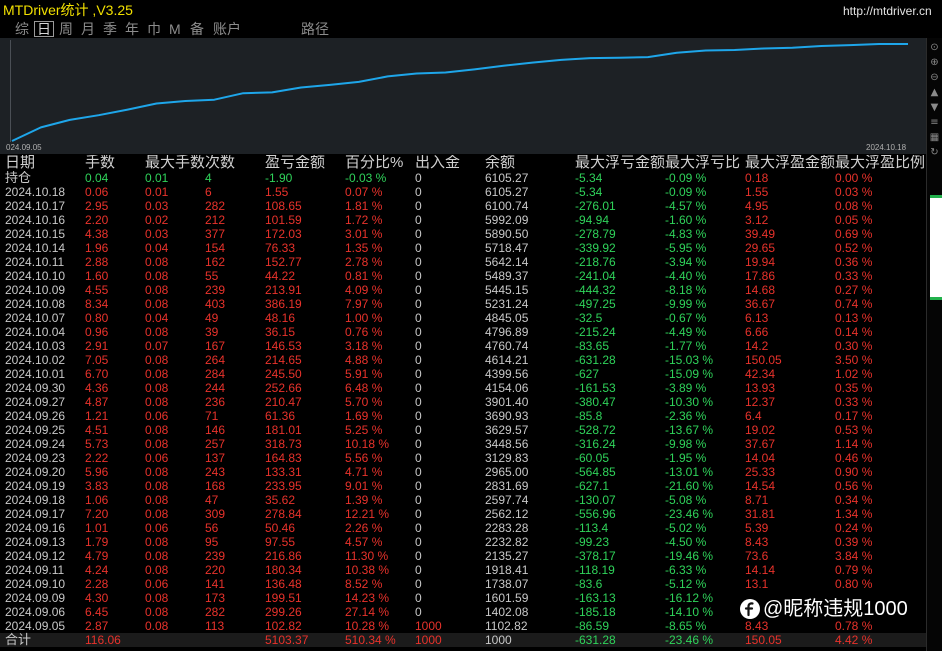 Image resolution: width=942 pixels, height=651 pixels. Describe the element at coordinates (854, 444) in the screenshot. I see `cell-max-float-profit-pct: 1.14 %` at that location.